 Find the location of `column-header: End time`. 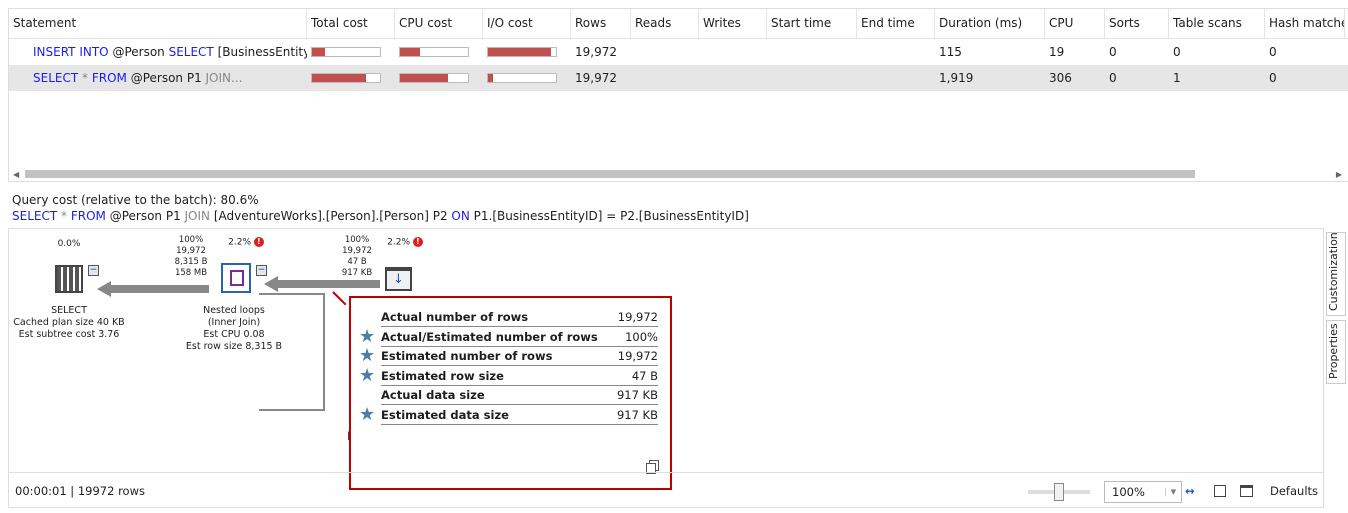

column-header: End time is located at coordinates (896, 23).